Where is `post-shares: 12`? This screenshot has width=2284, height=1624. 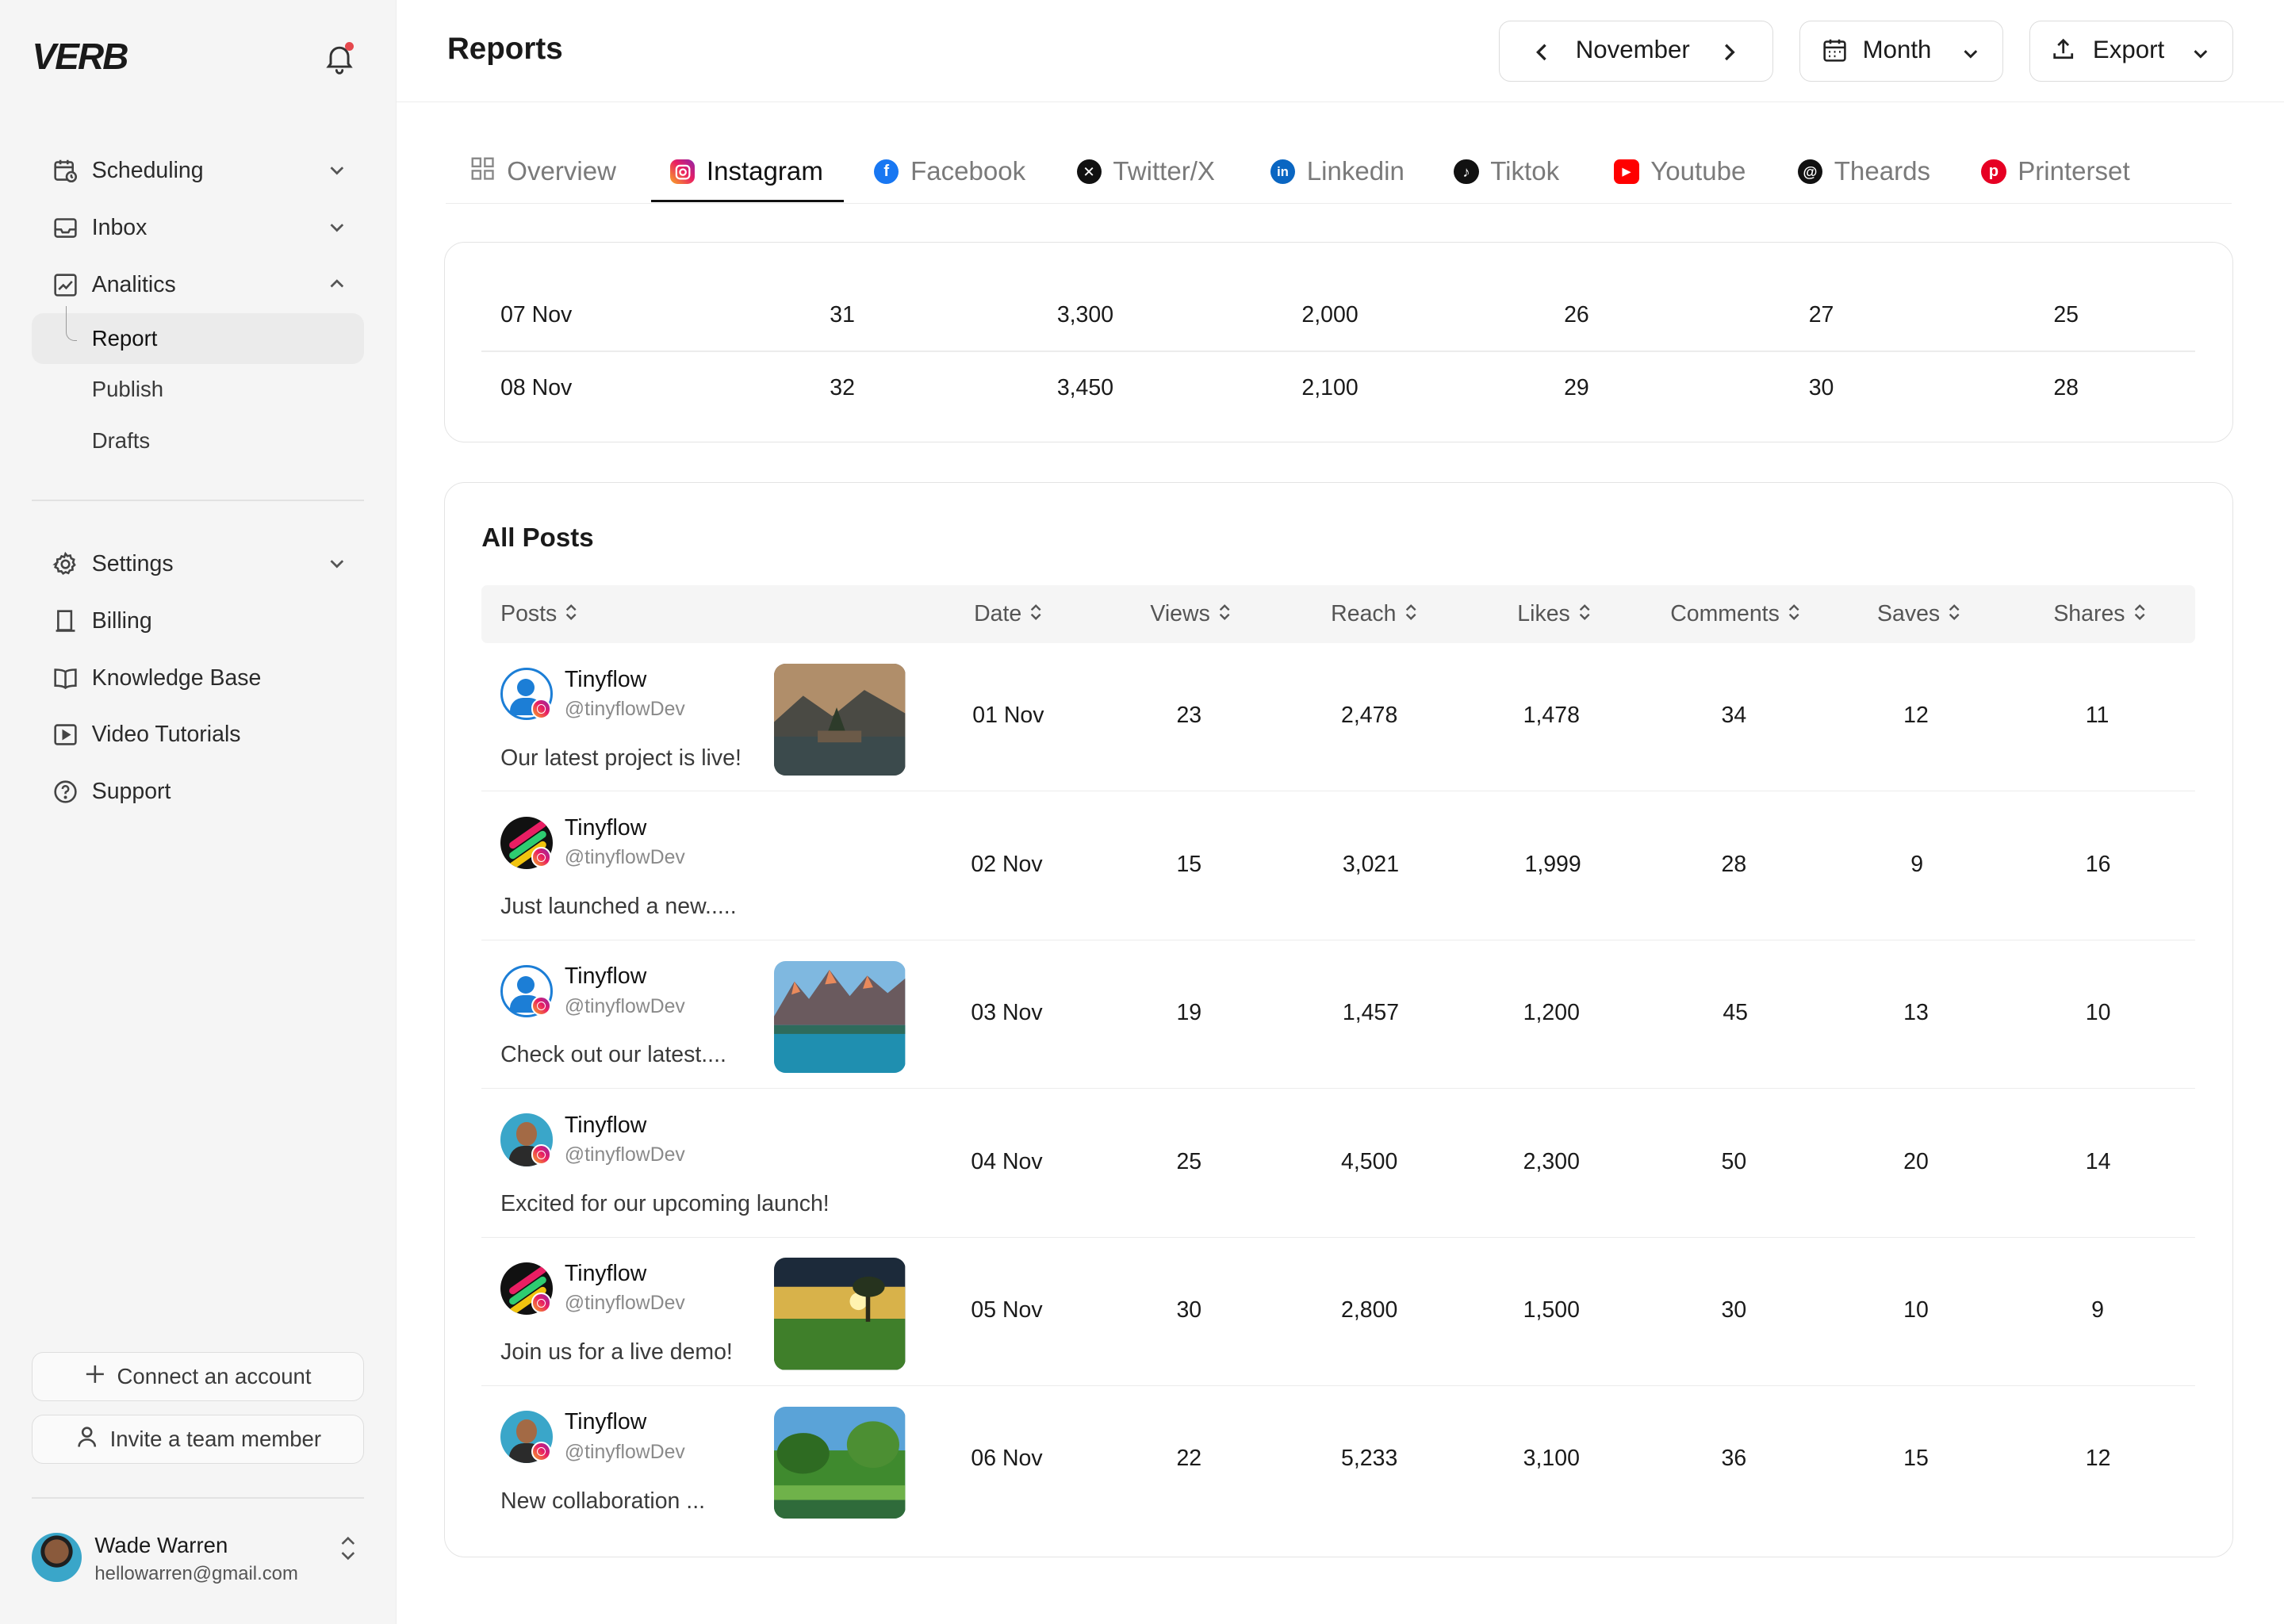 post-shares: 12 is located at coordinates (2098, 1459).